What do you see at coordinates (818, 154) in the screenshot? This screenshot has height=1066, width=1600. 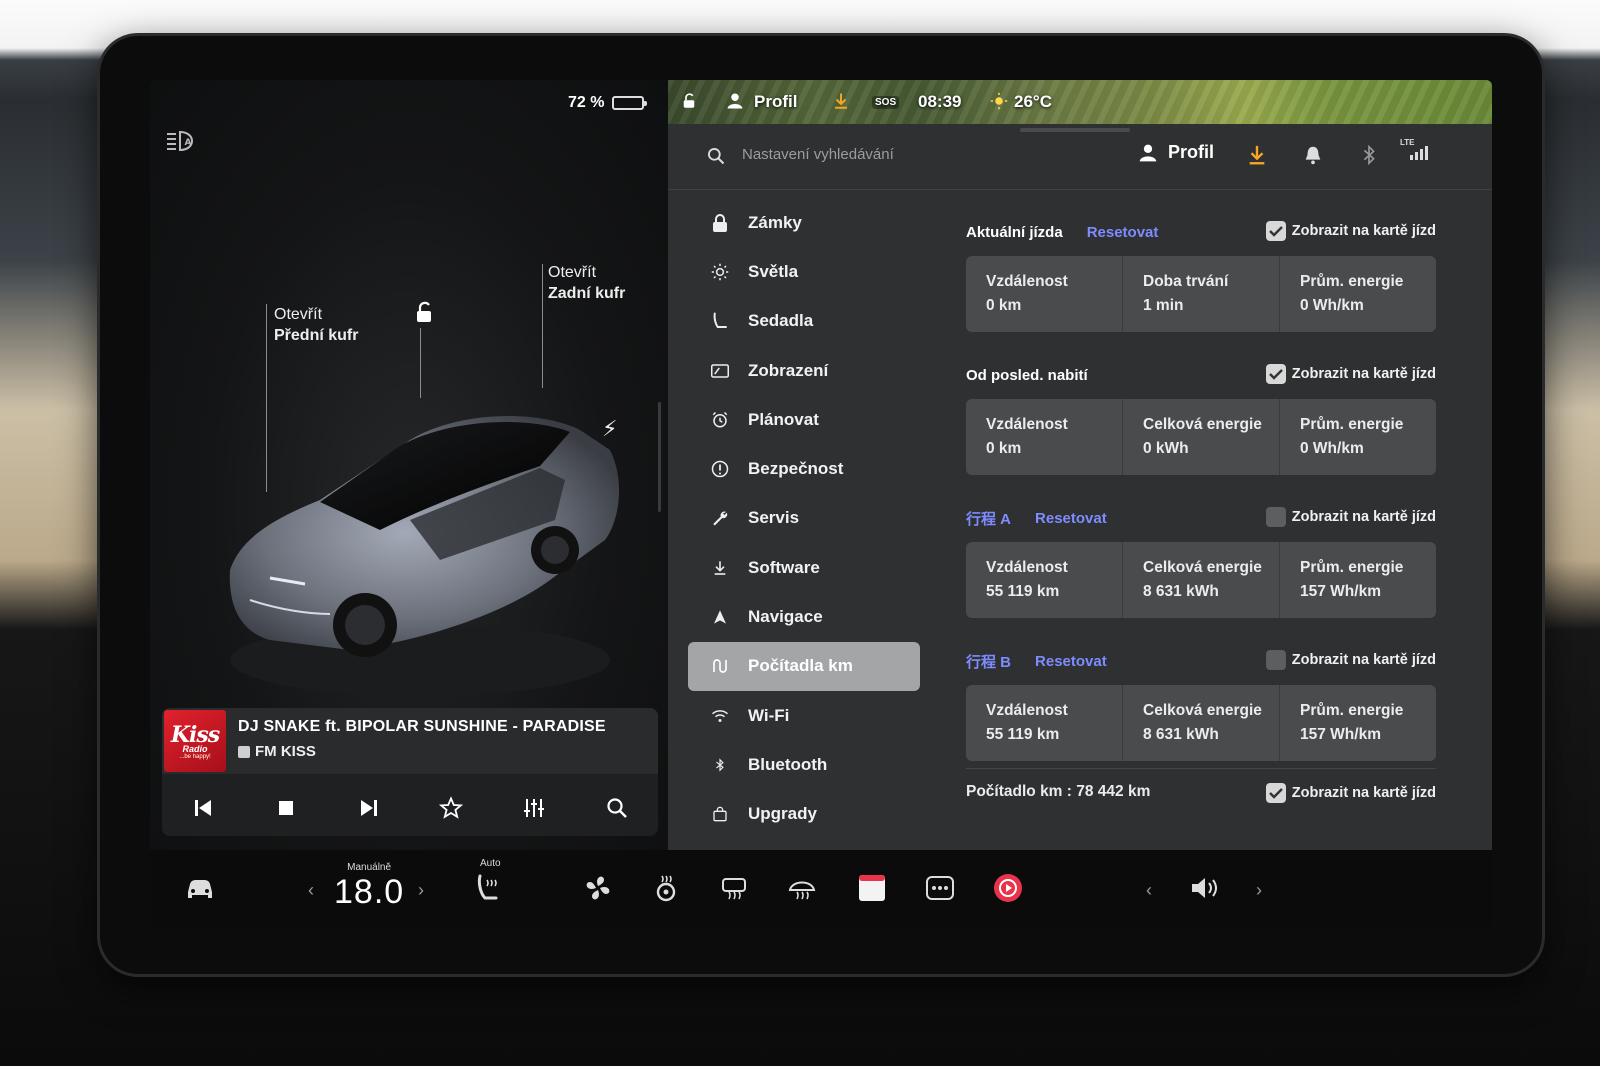 I see `search-input: Nastavení vyhledávání` at bounding box center [818, 154].